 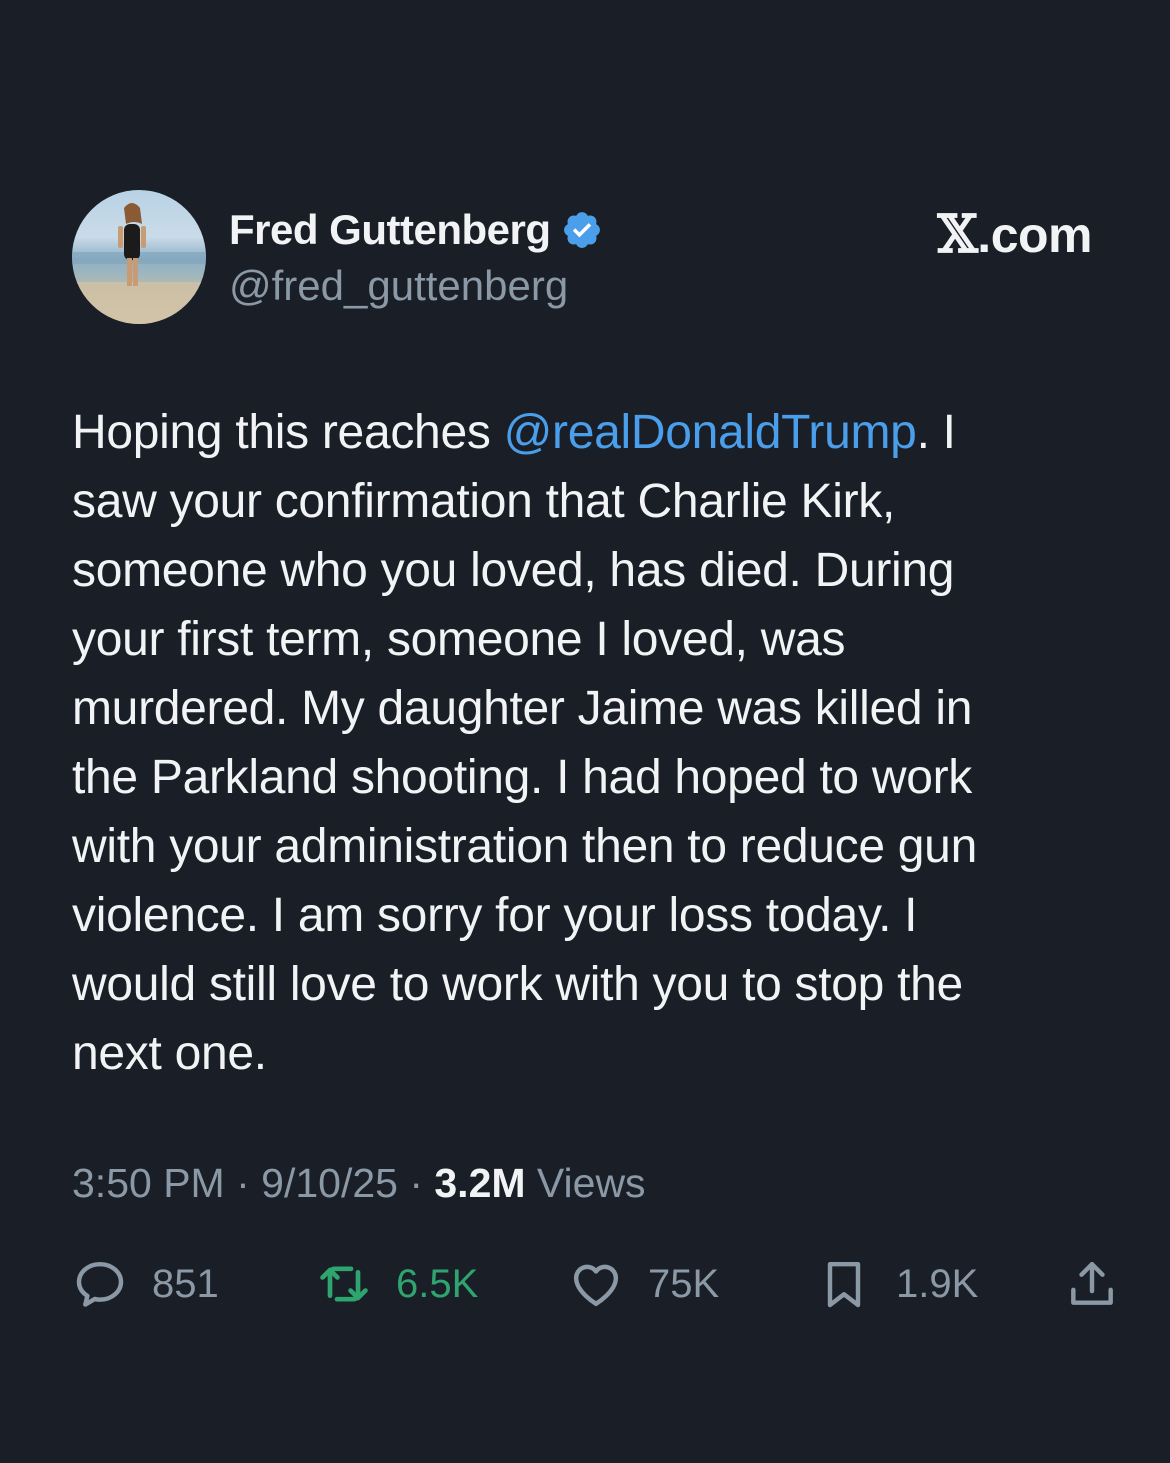 What do you see at coordinates (390, 230) in the screenshot?
I see `author-display-name: Fred Guttenberg` at bounding box center [390, 230].